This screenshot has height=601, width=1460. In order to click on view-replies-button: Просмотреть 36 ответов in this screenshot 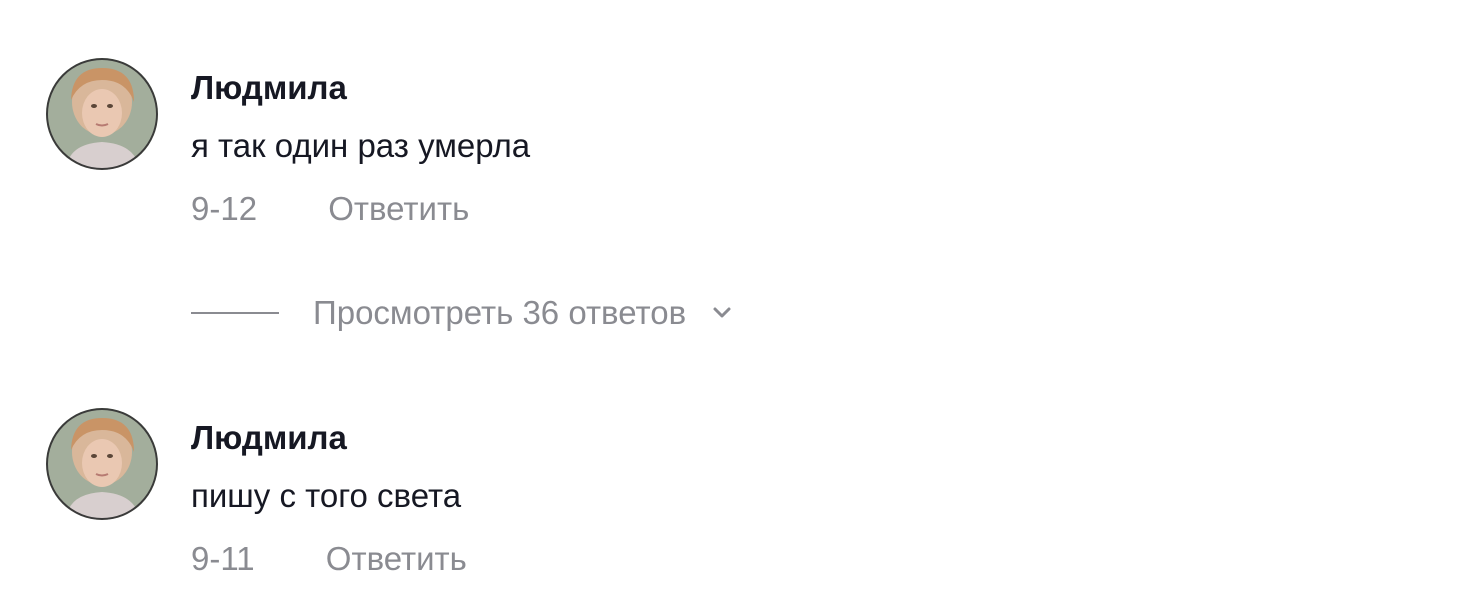, I will do `click(463, 313)`.